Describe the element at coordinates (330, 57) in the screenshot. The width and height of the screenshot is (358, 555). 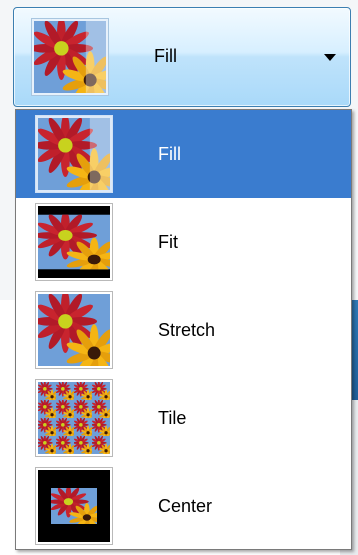
I see `chevron-down-icon` at that location.